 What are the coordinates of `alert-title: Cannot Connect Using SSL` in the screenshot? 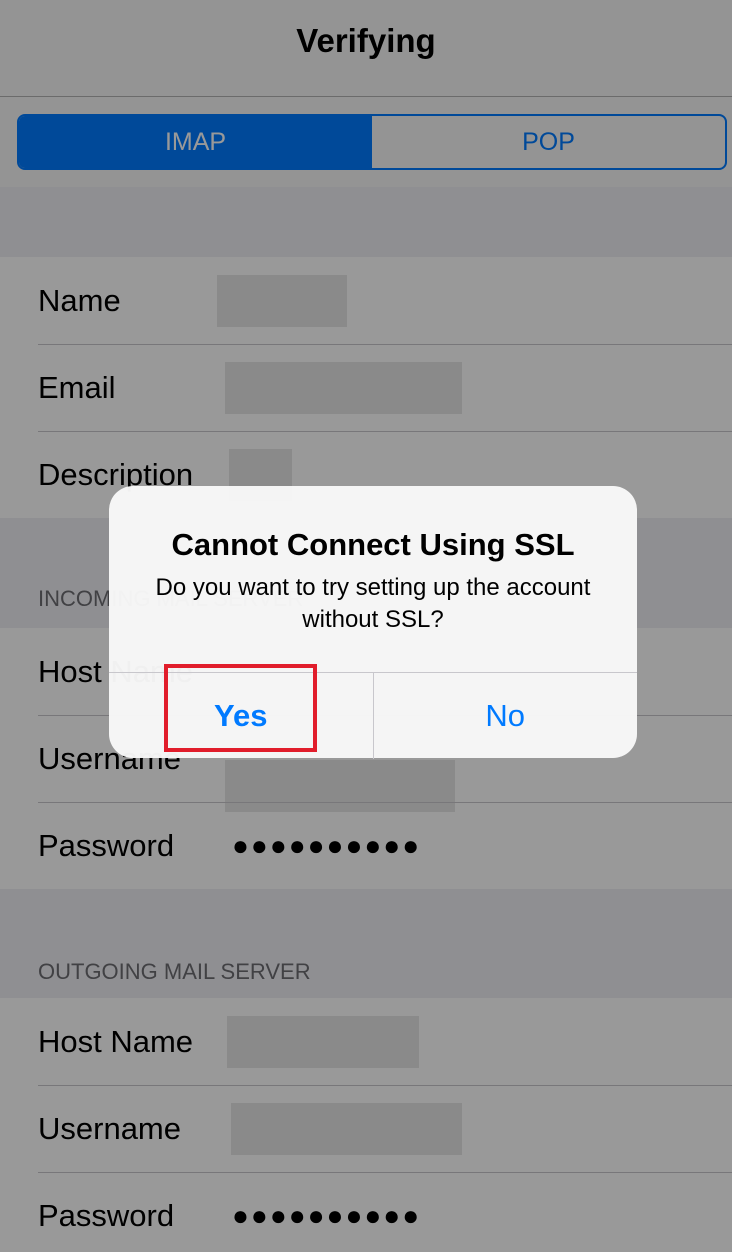 It's located at (373, 544).